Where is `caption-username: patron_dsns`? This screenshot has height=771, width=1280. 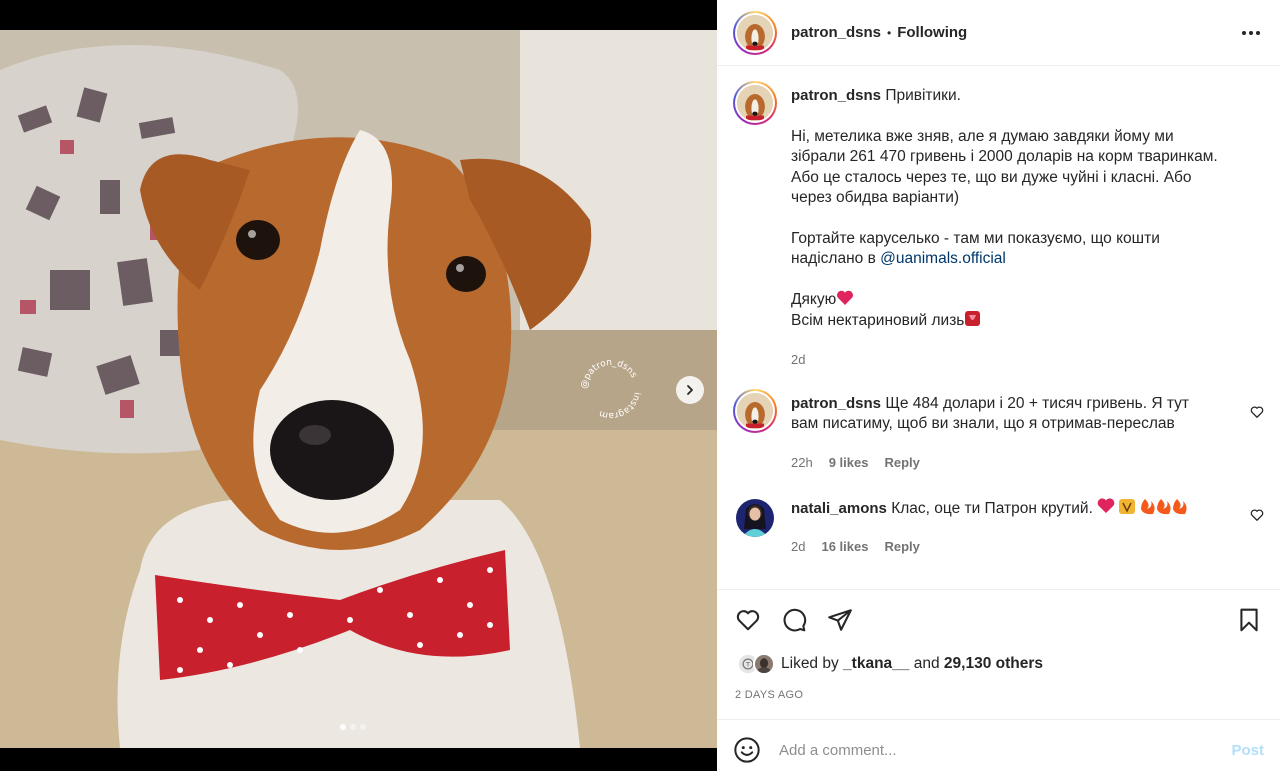
caption-username: patron_dsns is located at coordinates (836, 95).